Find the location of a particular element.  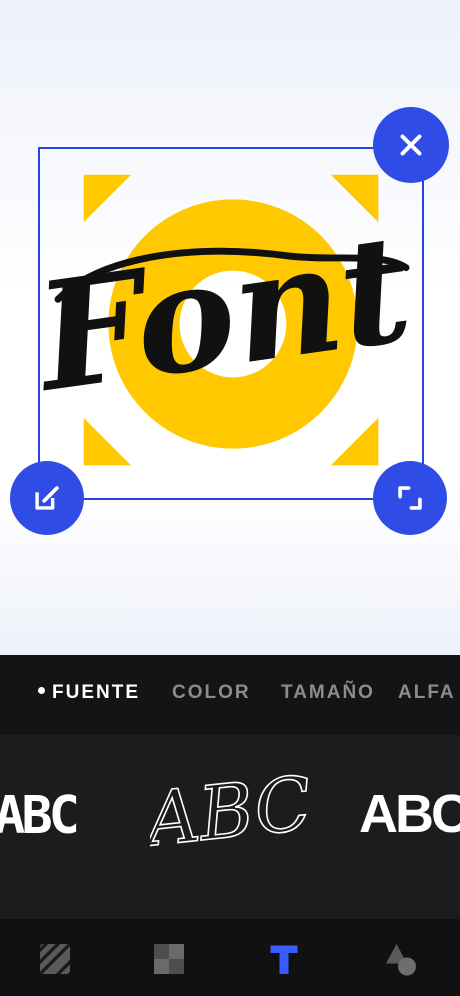

corner-triangle-tl is located at coordinates (107, 198).